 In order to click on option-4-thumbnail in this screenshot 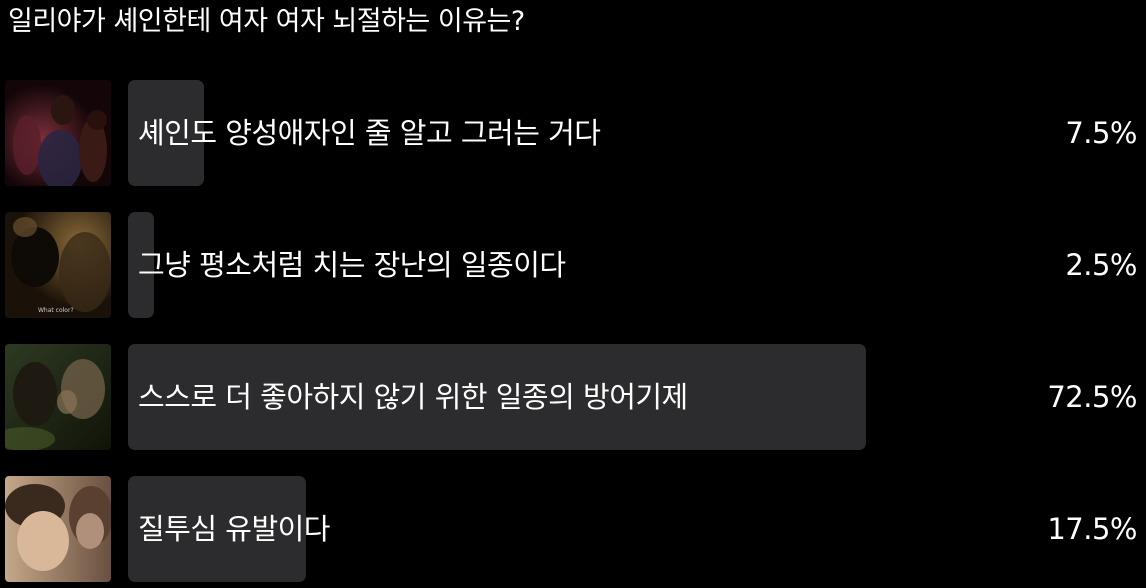, I will do `click(58, 529)`.